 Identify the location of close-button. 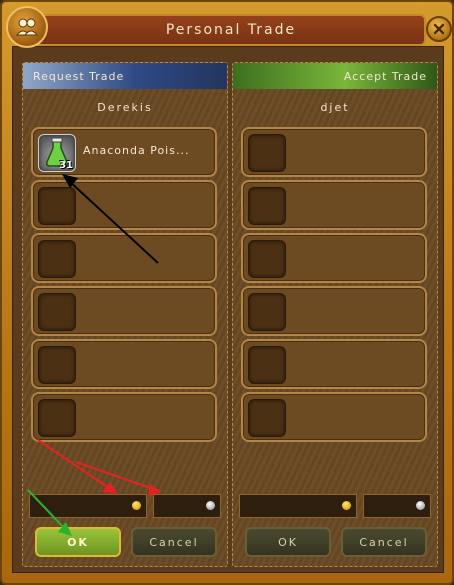
(439, 29).